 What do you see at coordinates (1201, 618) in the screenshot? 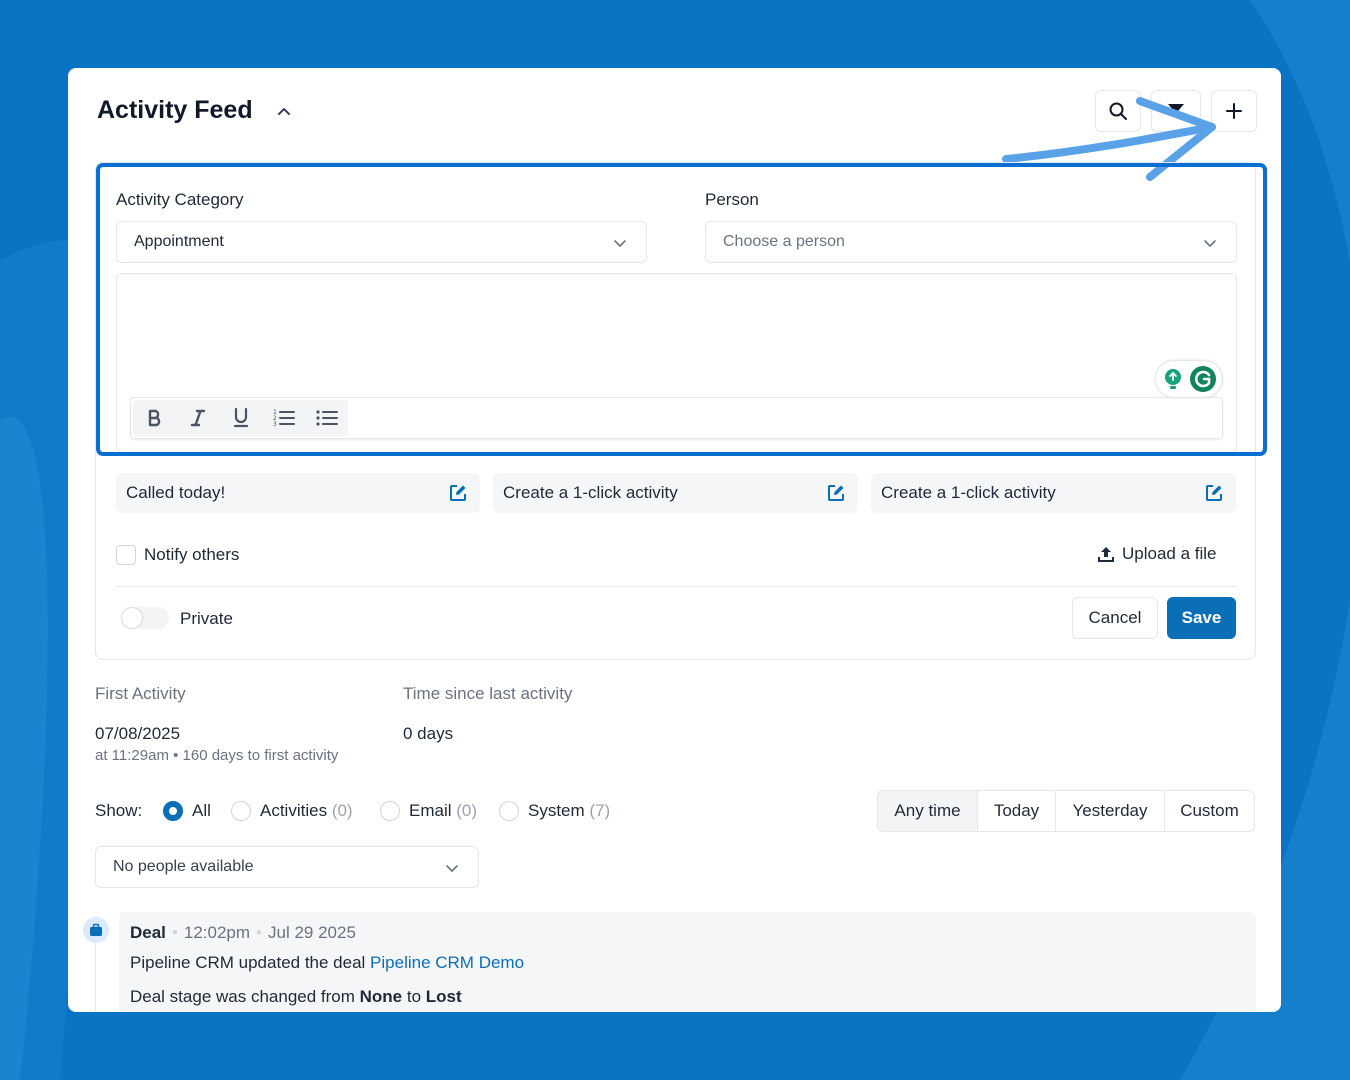
I see `save-button: Save` at bounding box center [1201, 618].